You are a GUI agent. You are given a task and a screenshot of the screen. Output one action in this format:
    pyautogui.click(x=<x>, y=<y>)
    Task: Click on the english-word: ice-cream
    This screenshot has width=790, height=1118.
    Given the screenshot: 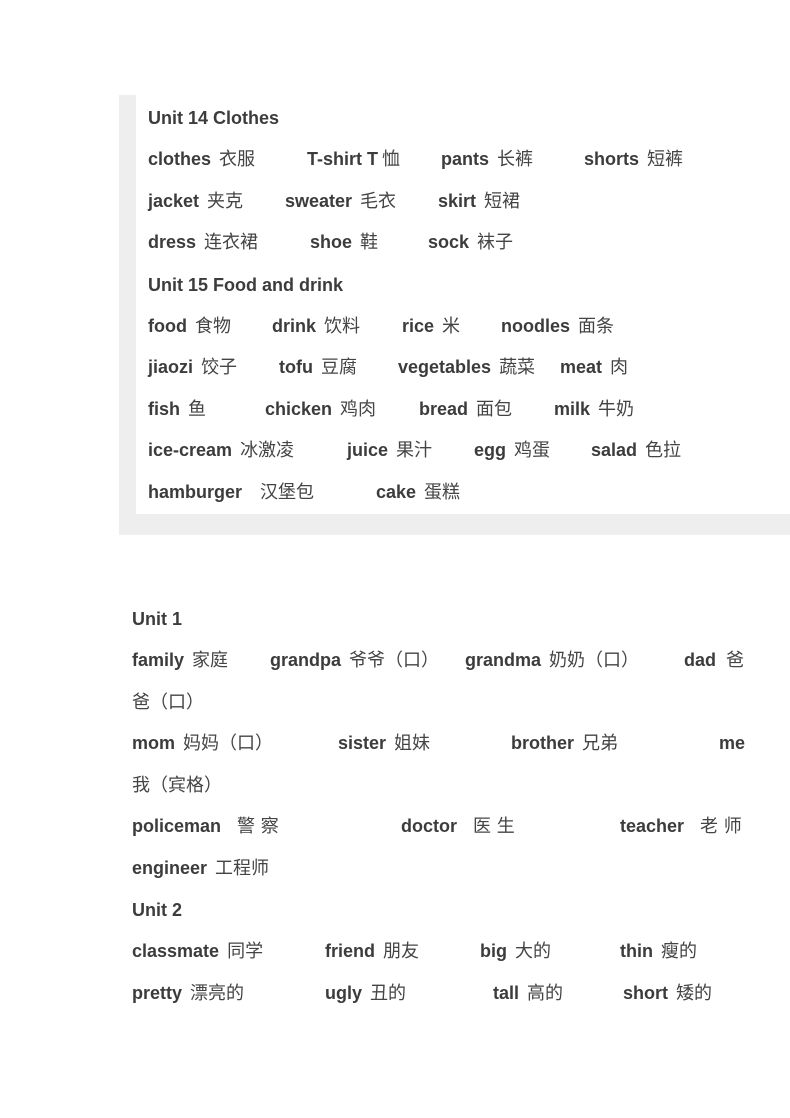 What is the action you would take?
    pyautogui.click(x=190, y=450)
    